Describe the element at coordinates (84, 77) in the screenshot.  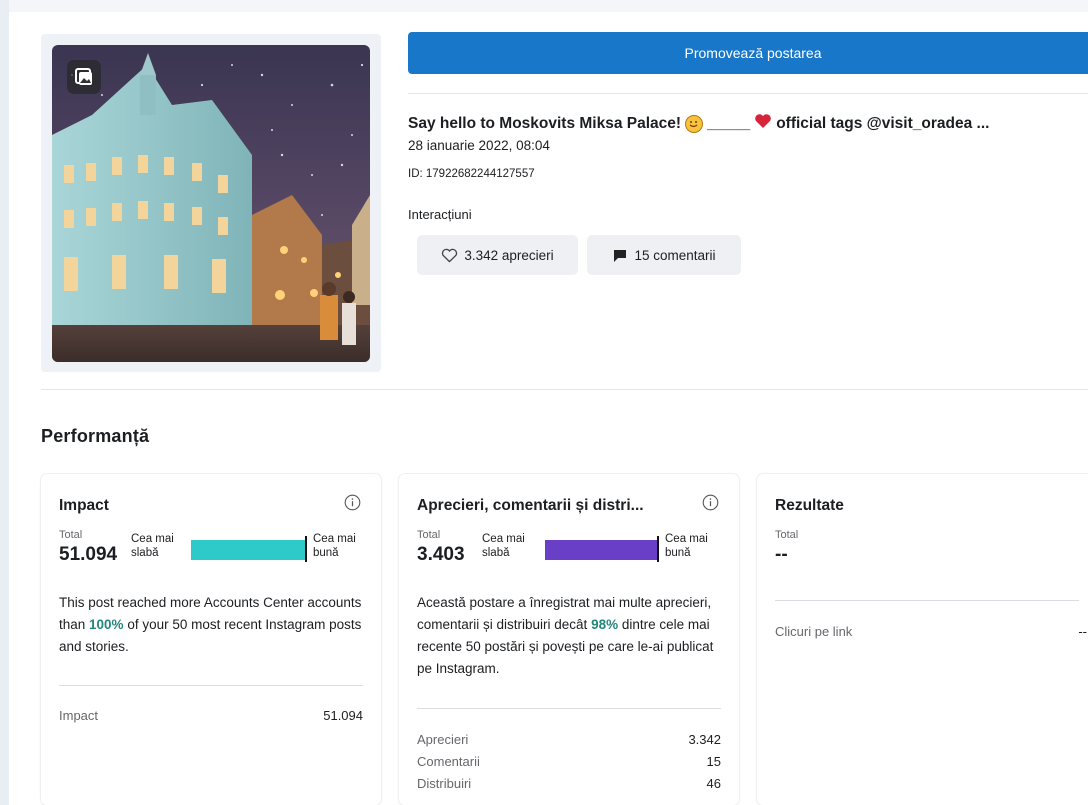
I see `image-carousel-icon` at that location.